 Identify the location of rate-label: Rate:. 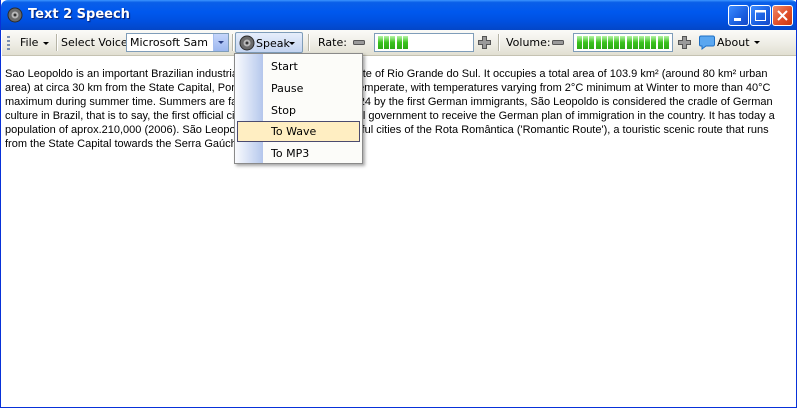
(332, 42).